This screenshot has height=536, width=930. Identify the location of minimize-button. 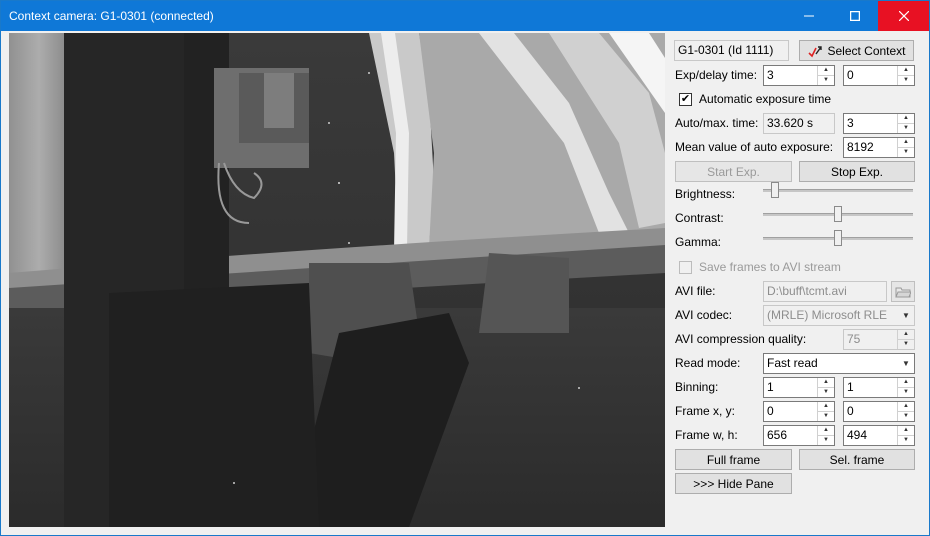
(809, 16).